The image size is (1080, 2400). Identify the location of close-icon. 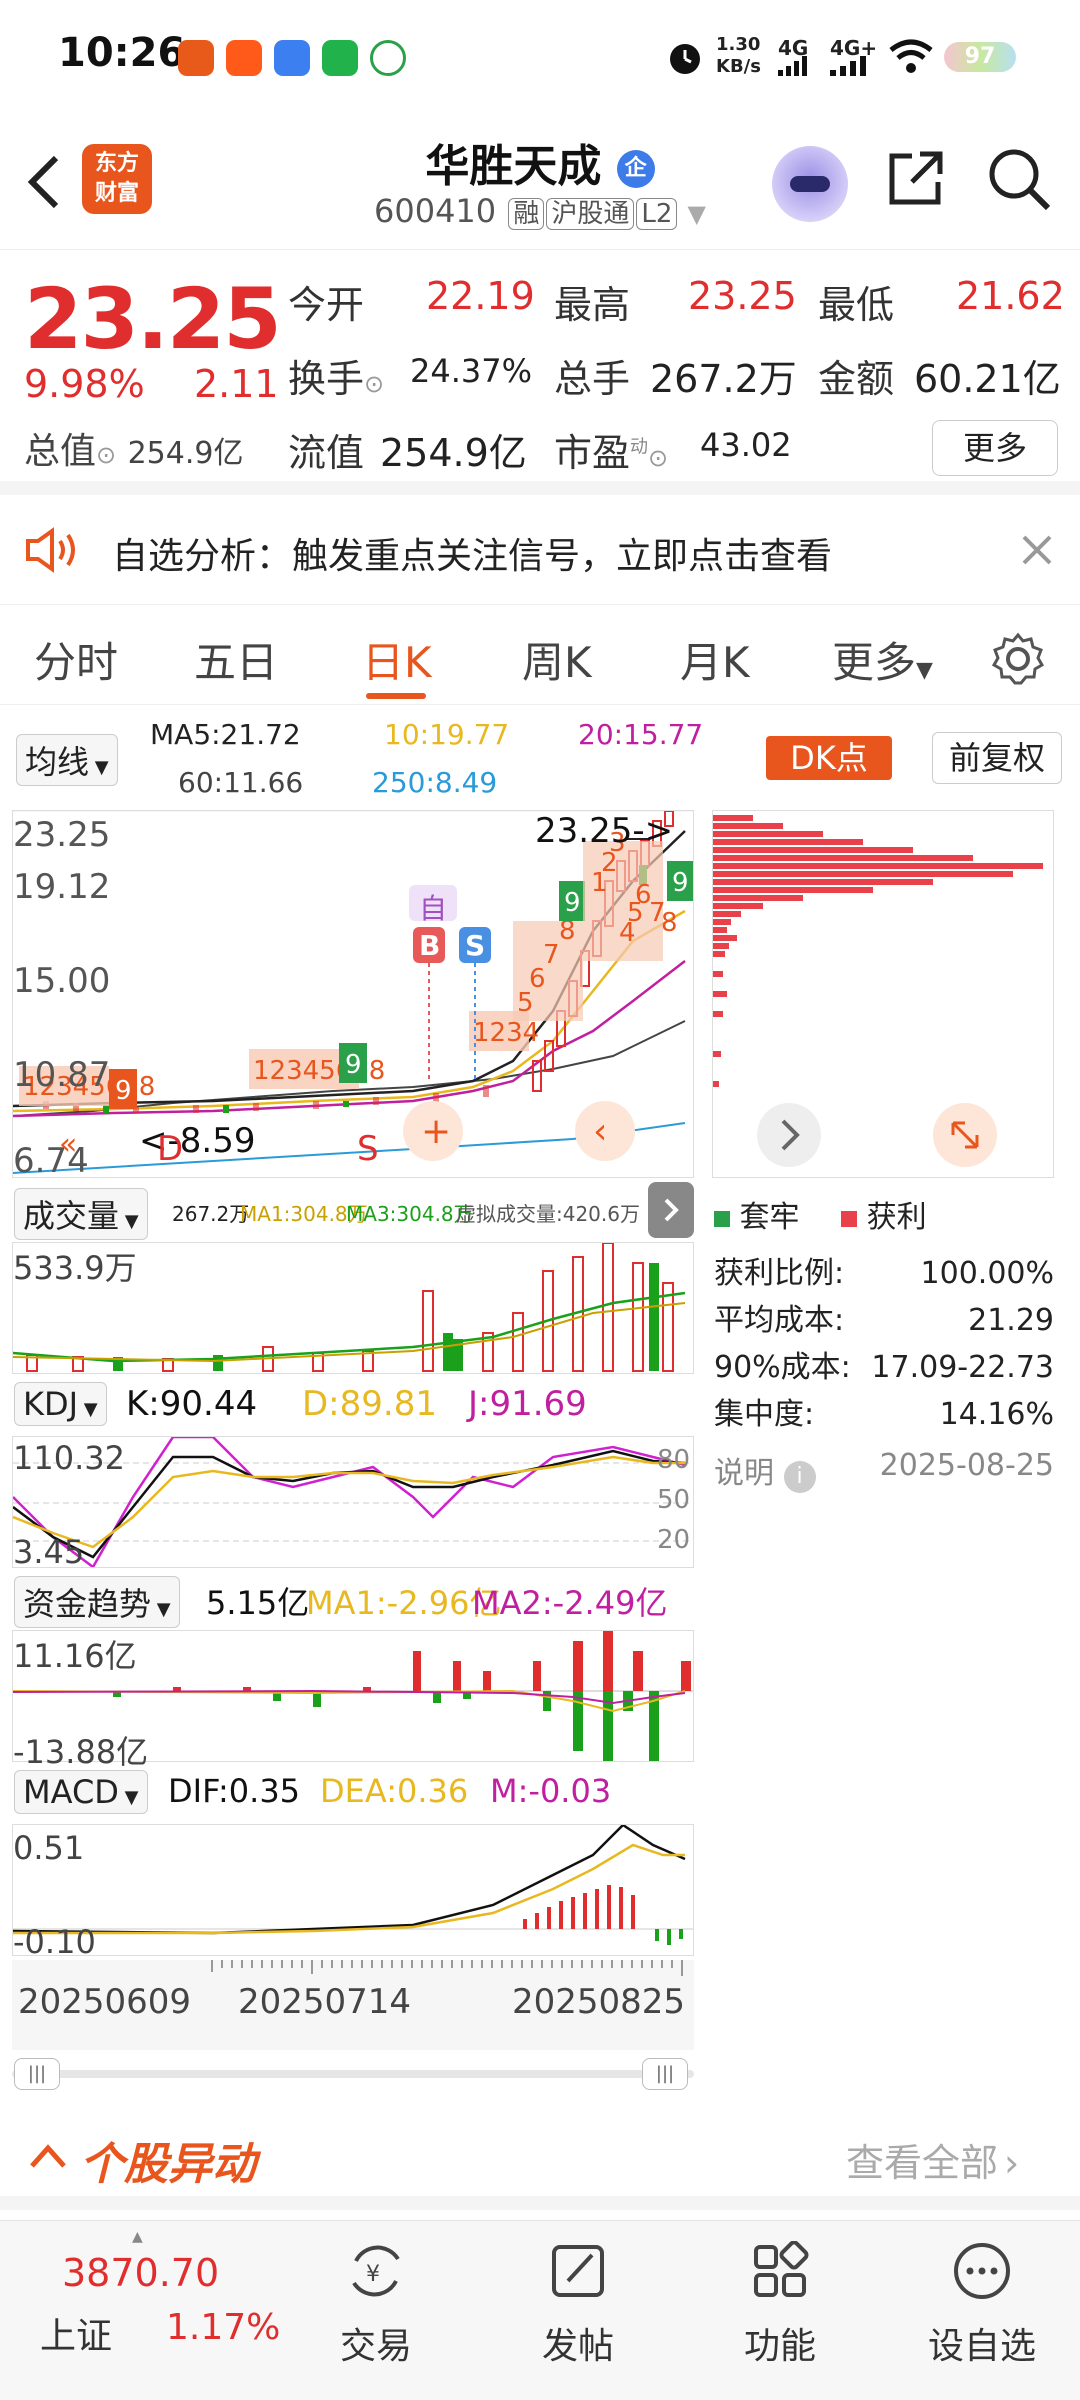
(1037, 550).